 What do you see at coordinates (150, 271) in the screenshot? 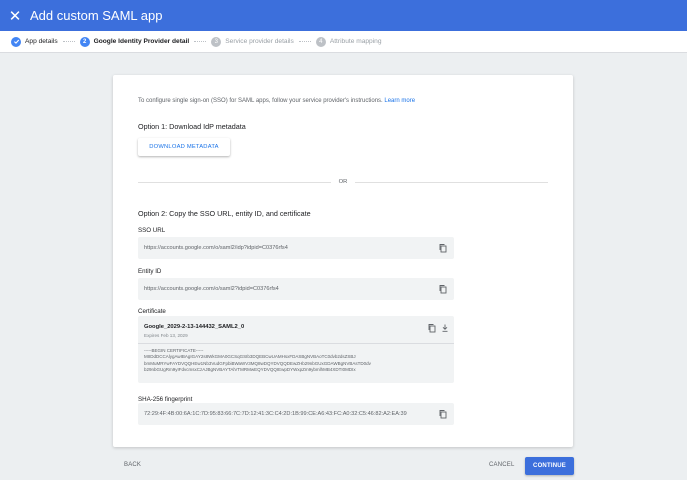
I see `entity-id-label: Entity ID` at bounding box center [150, 271].